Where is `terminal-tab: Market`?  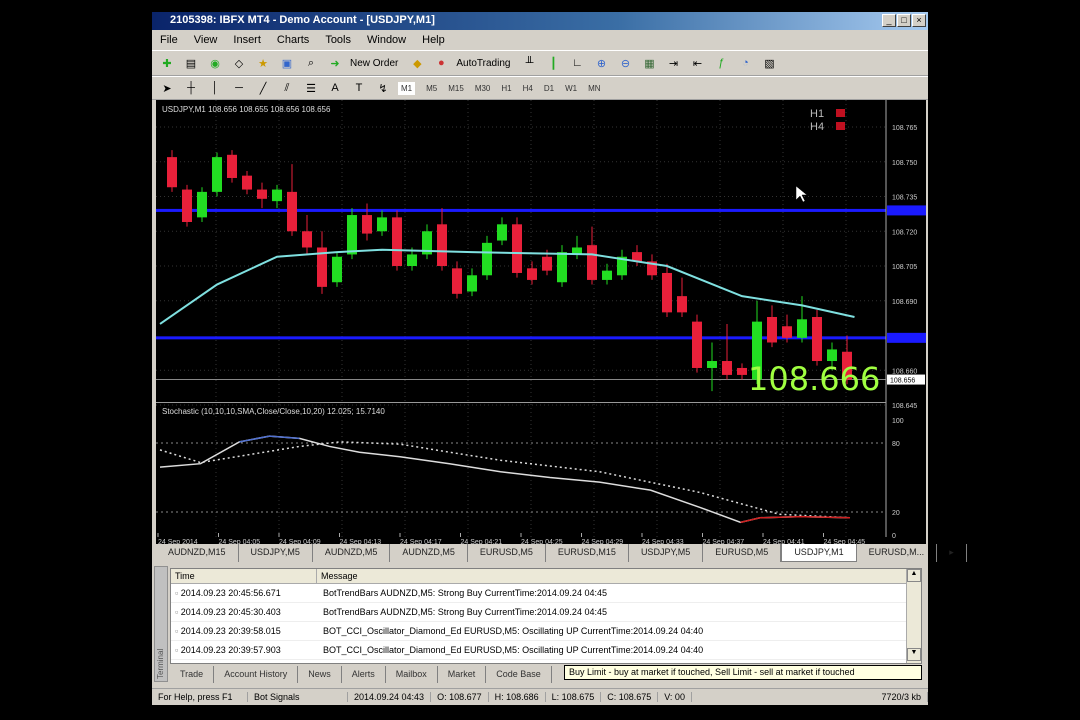
terminal-tab: Market is located at coordinates (462, 674).